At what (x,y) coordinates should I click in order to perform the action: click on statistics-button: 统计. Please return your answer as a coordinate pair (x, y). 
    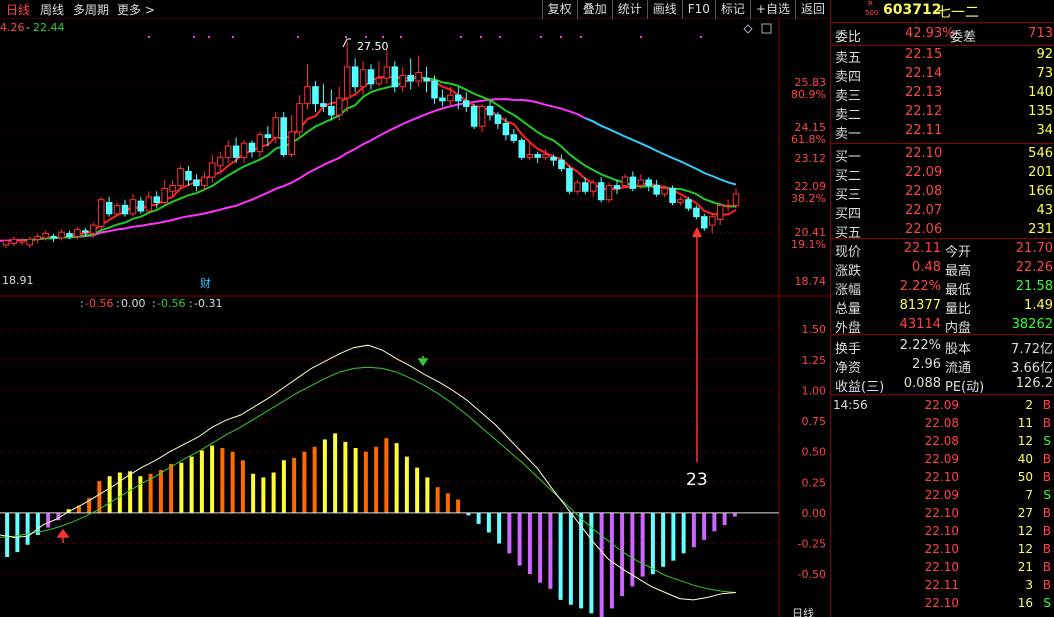
    Looking at the image, I should click on (629, 9).